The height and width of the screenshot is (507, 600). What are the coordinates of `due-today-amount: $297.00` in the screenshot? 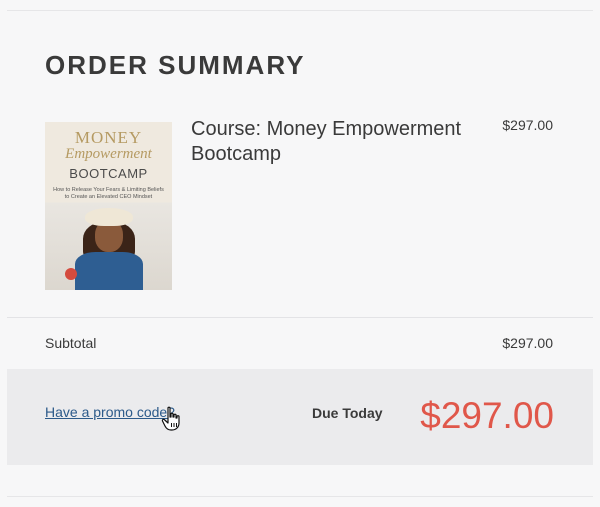 It's located at (487, 415).